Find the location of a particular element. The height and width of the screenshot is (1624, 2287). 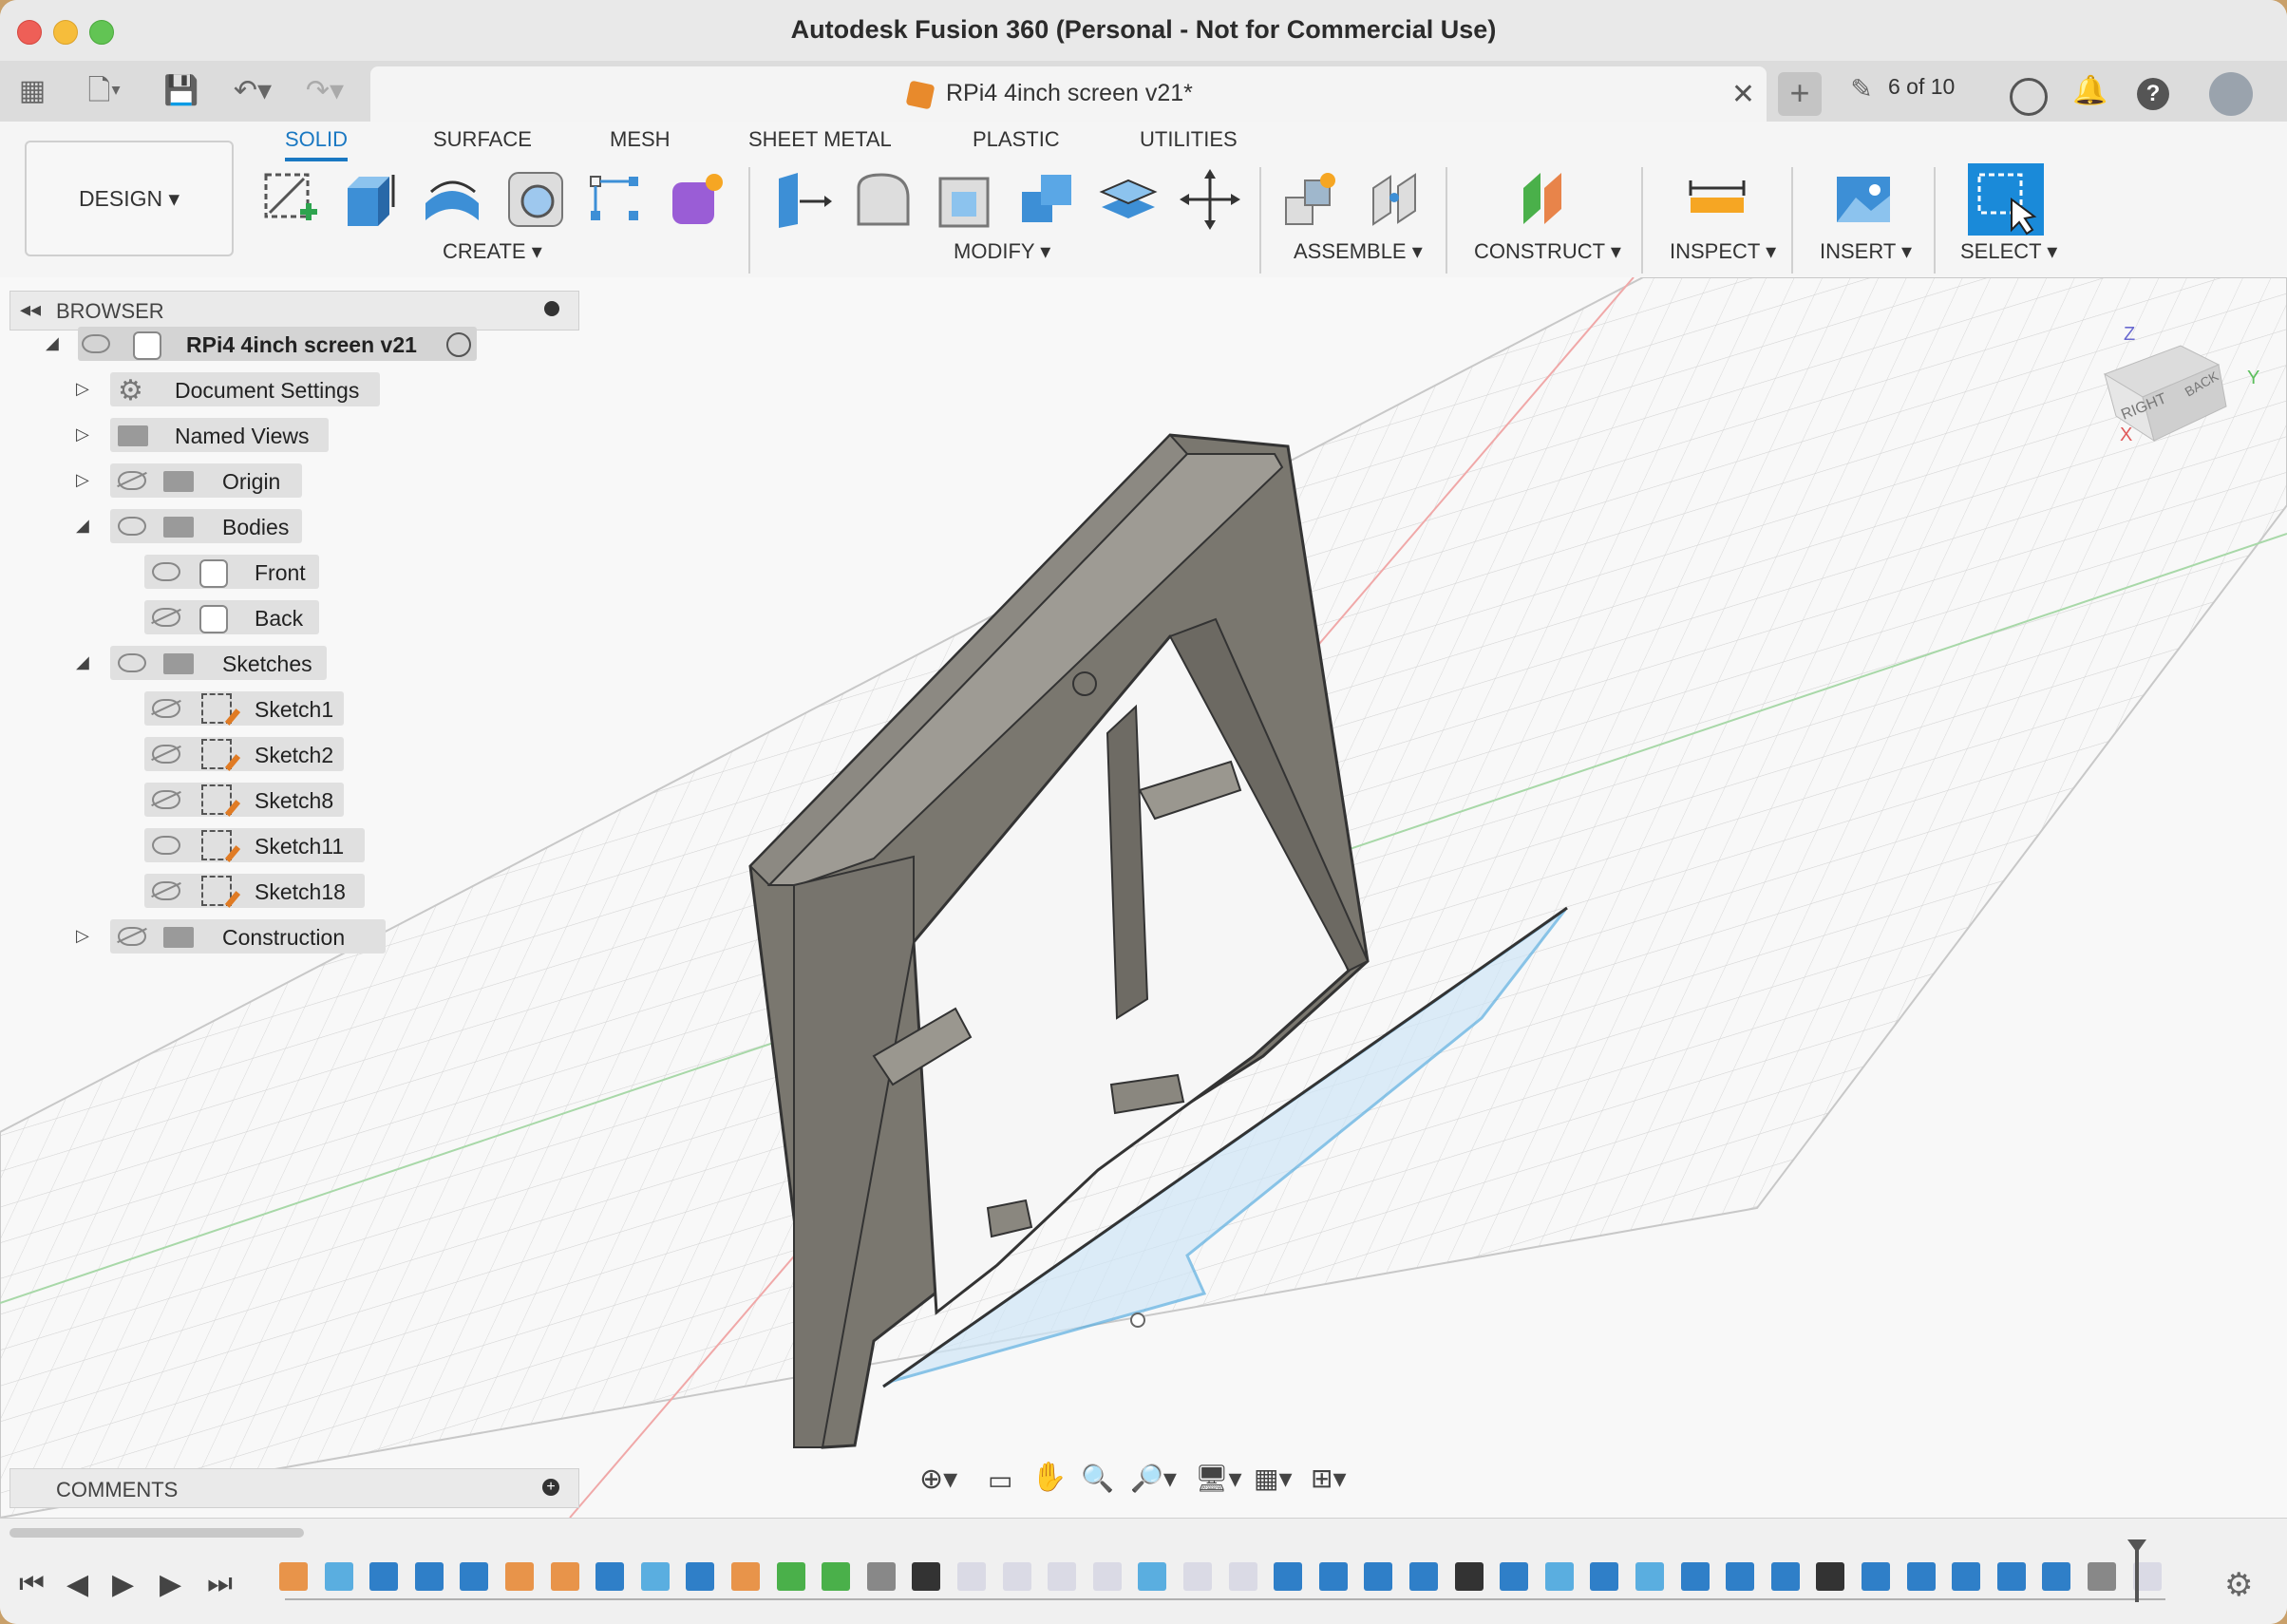

shell-icon is located at coordinates (965, 199).